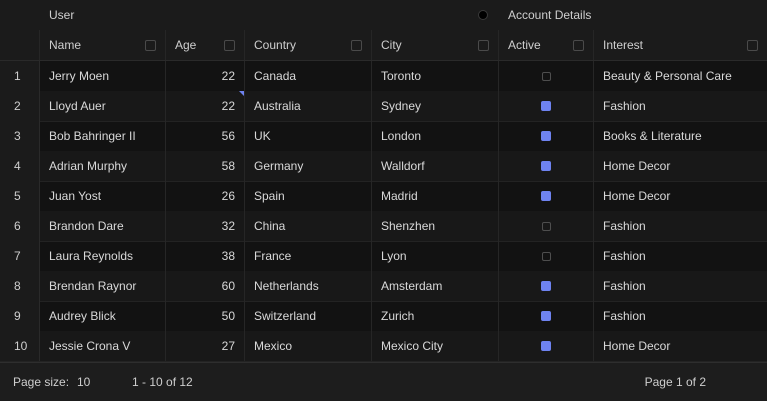  Describe the element at coordinates (103, 76) in the screenshot. I see `name-cell: Jerry Moen` at that location.